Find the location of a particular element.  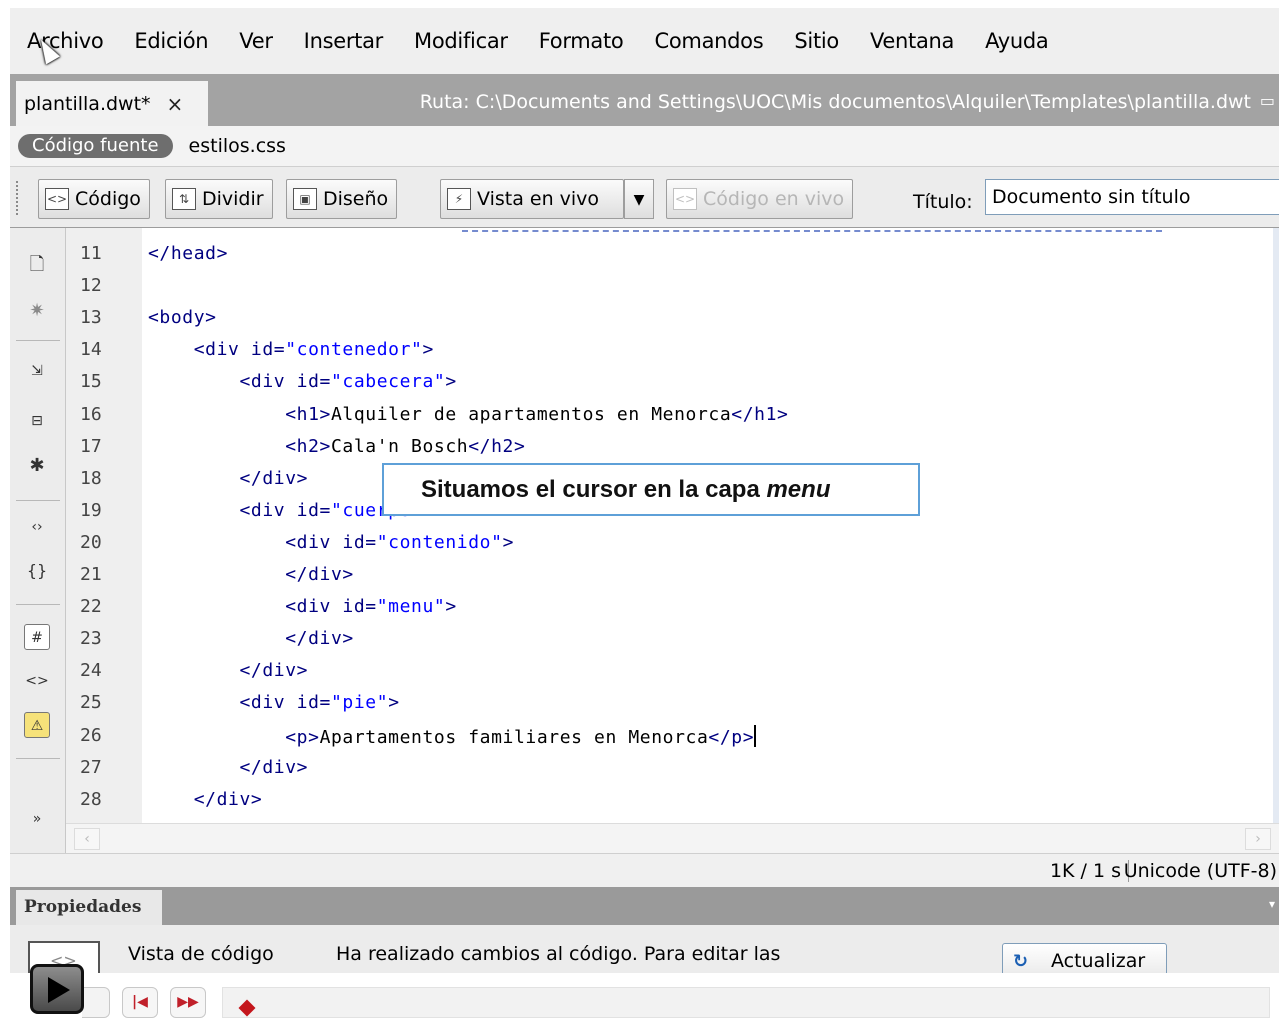

horizontal-scrollbar: ‹ › is located at coordinates (672, 838).